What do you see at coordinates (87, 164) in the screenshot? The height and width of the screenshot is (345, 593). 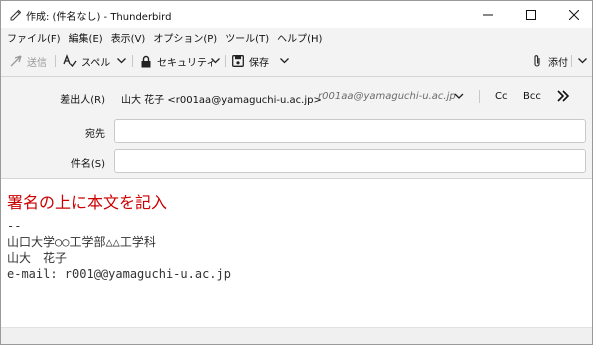 I see `subject-label: 件名(S)` at bounding box center [87, 164].